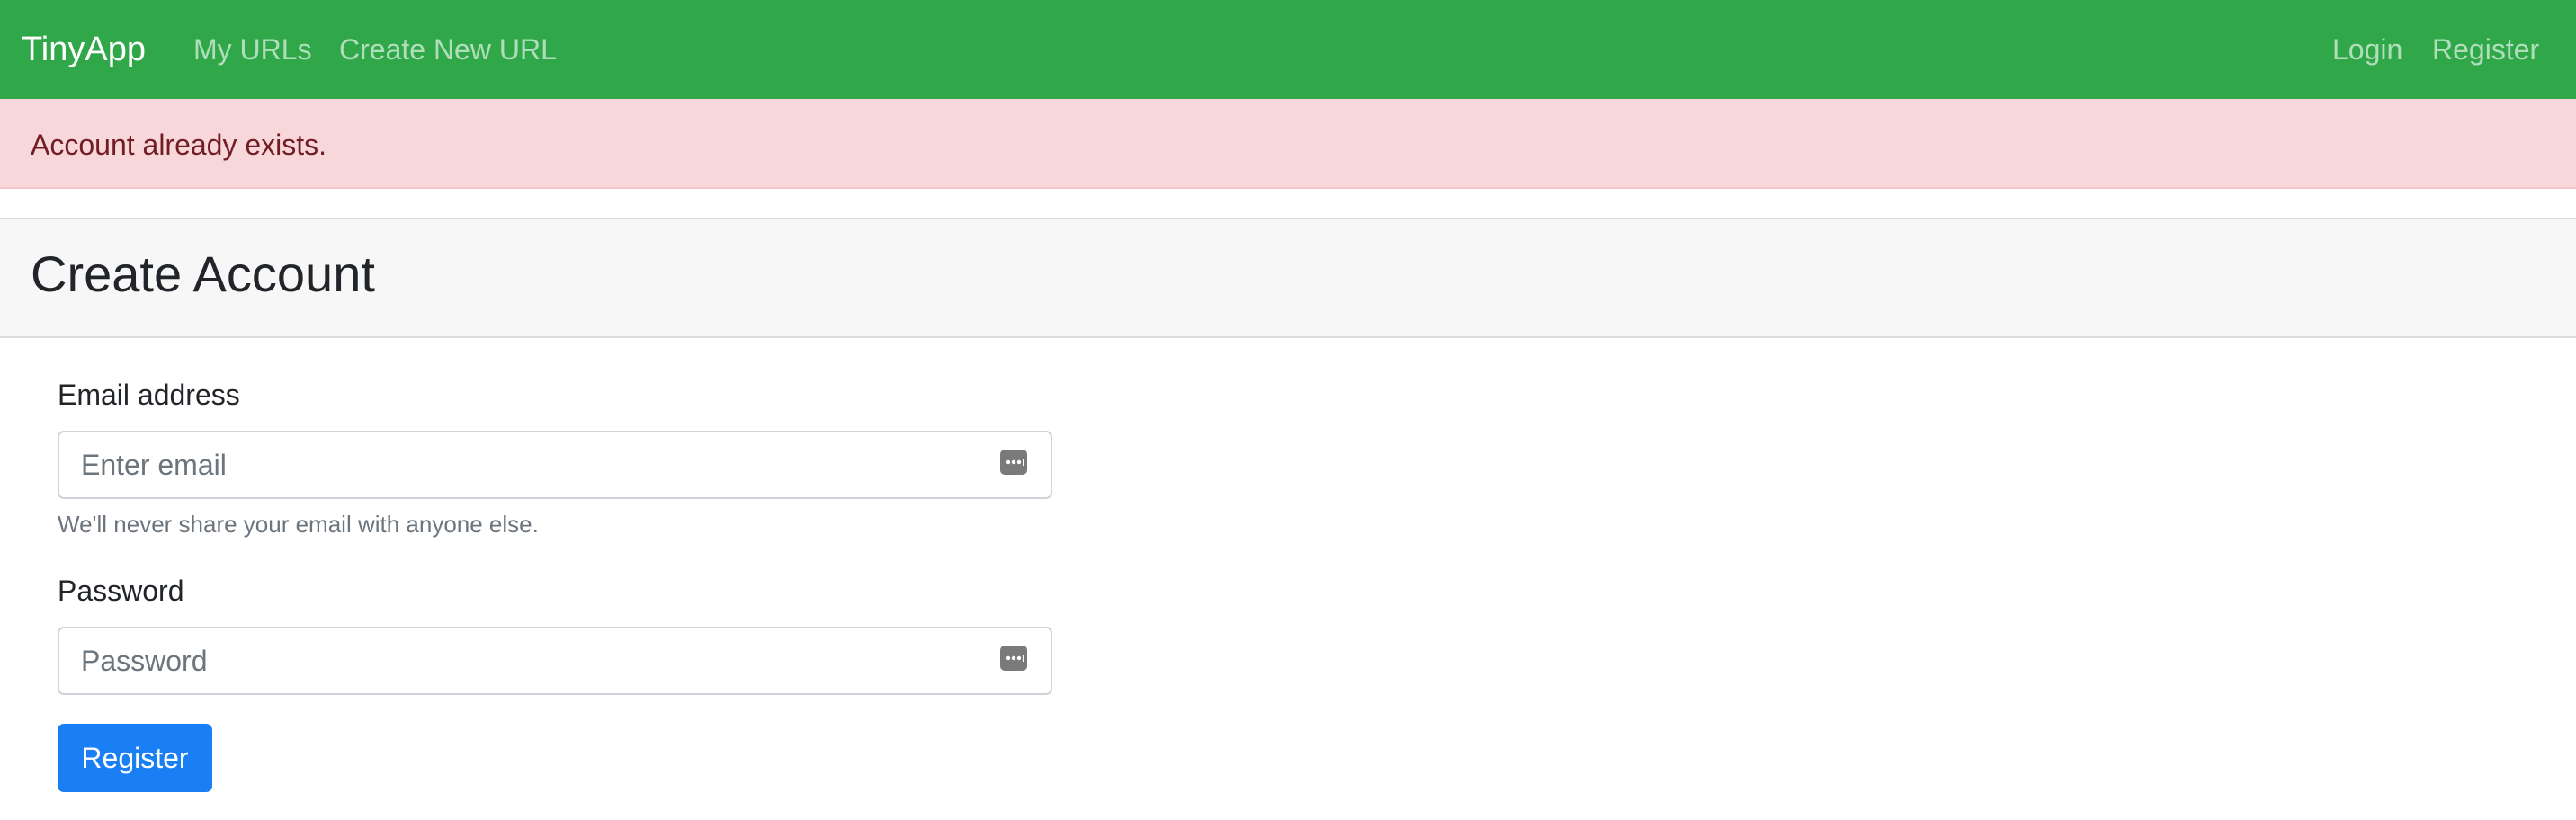 Image resolution: width=2576 pixels, height=820 pixels. I want to click on error-alert: Account already exists., so click(1288, 144).